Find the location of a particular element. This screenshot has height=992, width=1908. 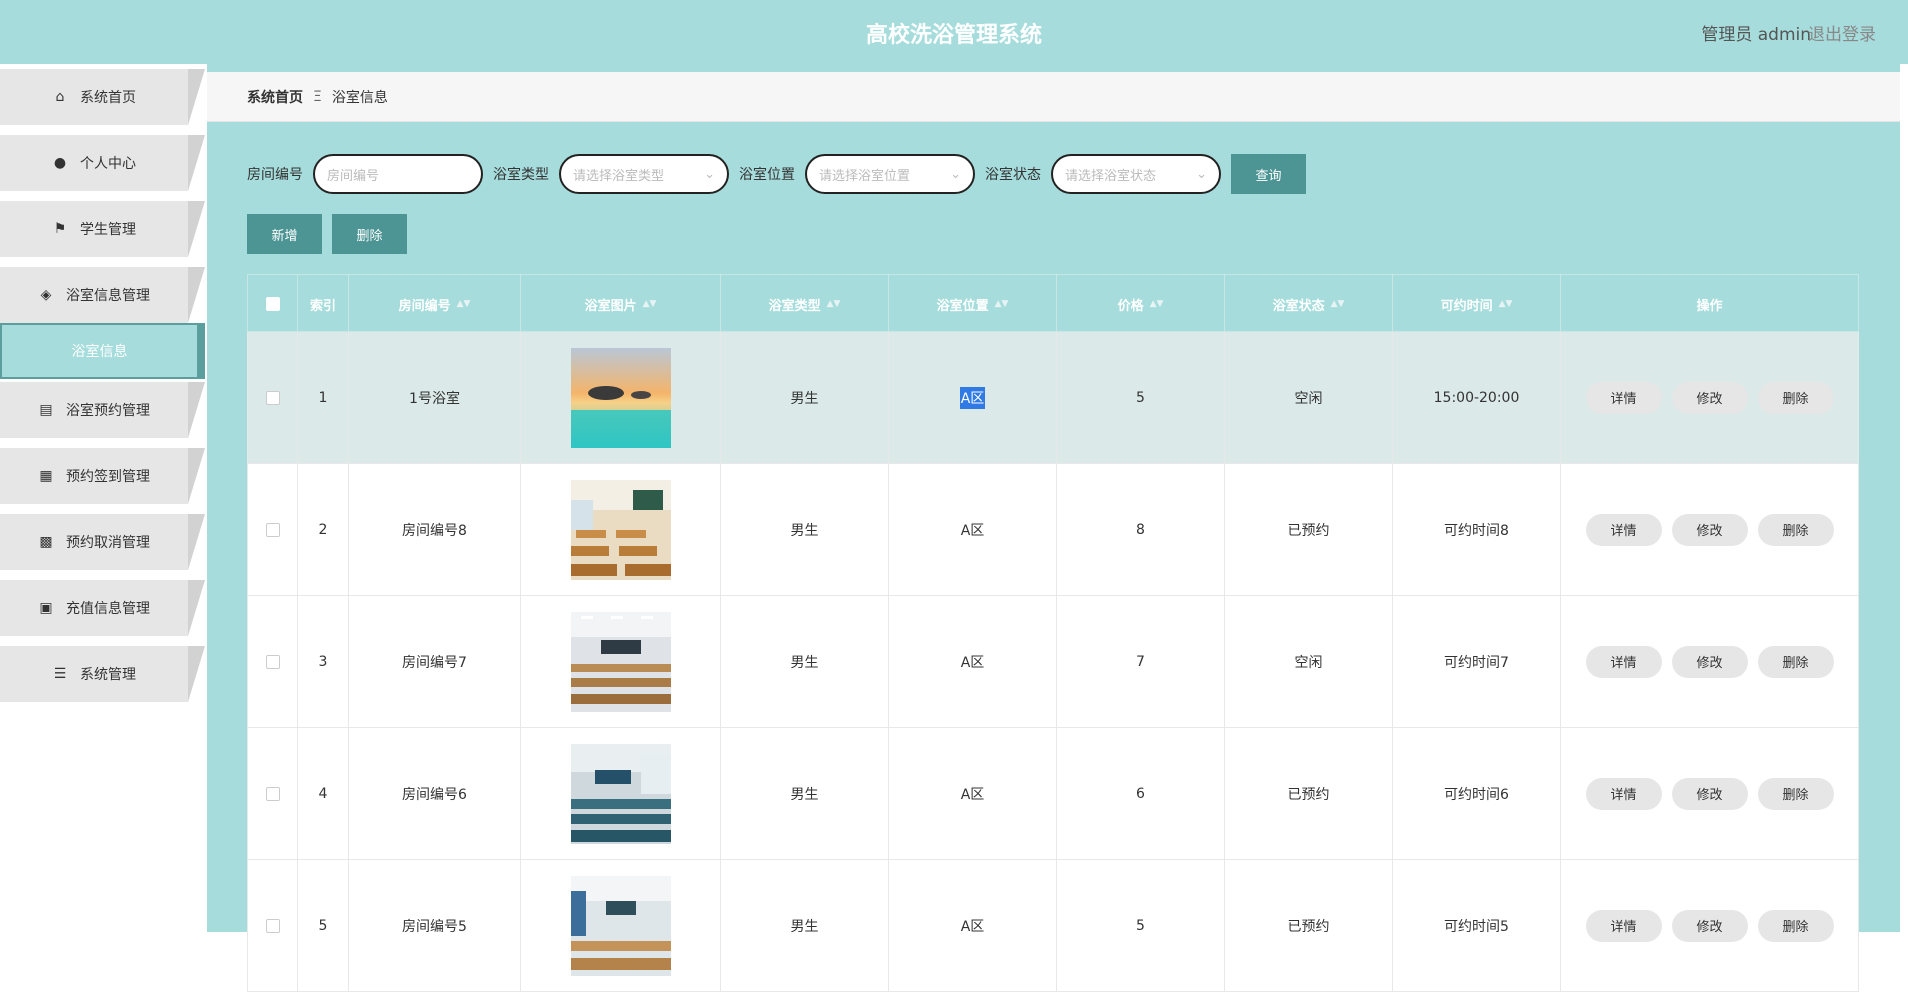

sidebar-item-reservation: ▤ 浴室预约管理 is located at coordinates (102, 410).